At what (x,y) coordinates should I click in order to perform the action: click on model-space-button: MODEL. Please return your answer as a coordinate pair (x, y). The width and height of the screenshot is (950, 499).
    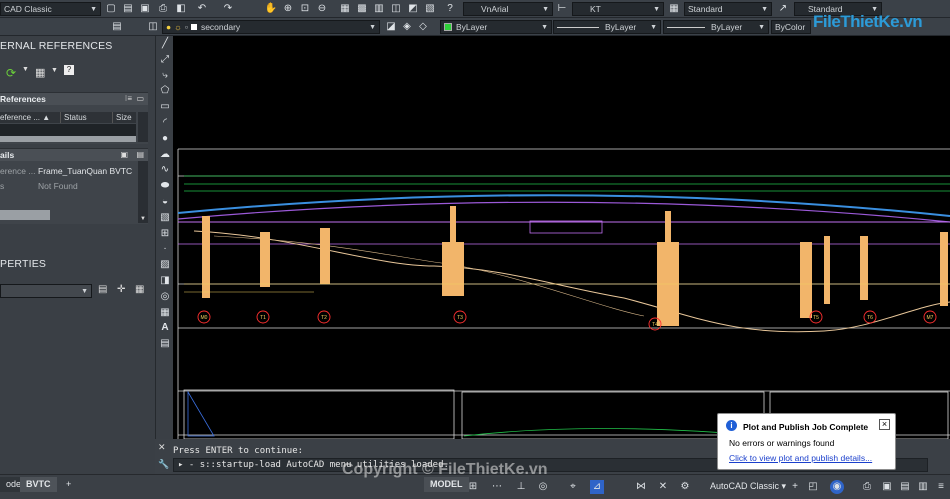
    Looking at the image, I should click on (446, 484).